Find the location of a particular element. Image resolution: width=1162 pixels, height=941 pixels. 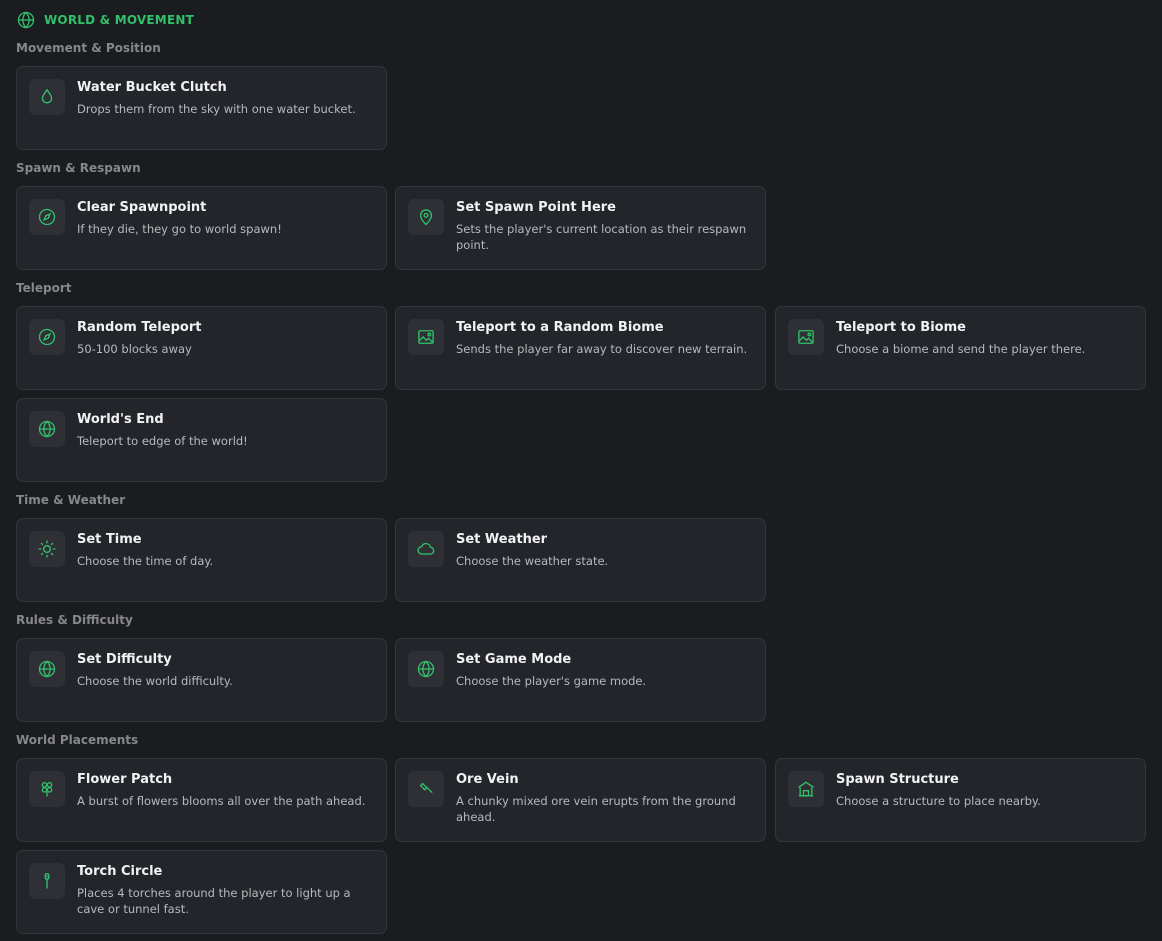

card-title: Set Weather is located at coordinates (502, 539).